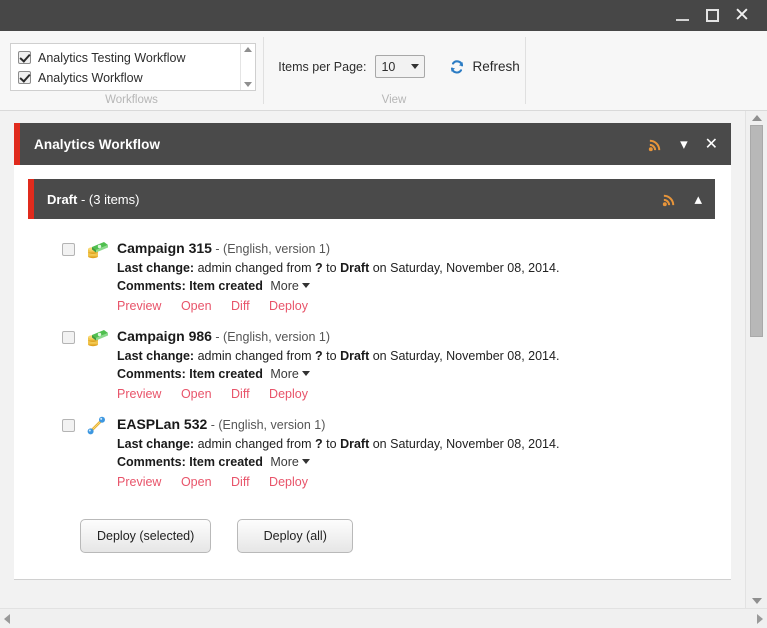  What do you see at coordinates (496, 66) in the screenshot?
I see `refresh-label: Refresh` at bounding box center [496, 66].